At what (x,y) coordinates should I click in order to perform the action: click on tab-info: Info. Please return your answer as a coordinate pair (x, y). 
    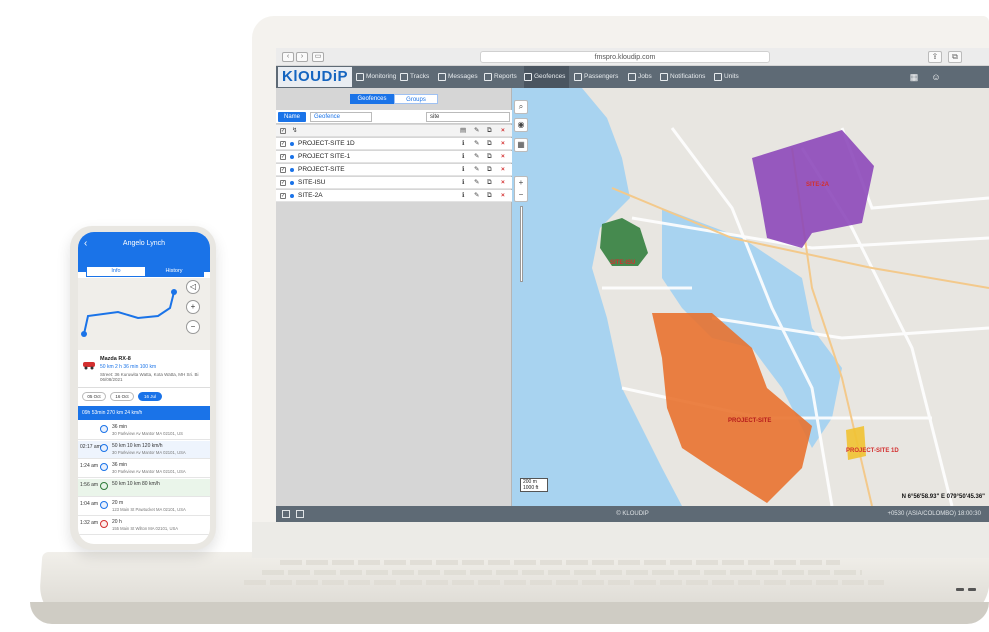
    Looking at the image, I should click on (116, 271).